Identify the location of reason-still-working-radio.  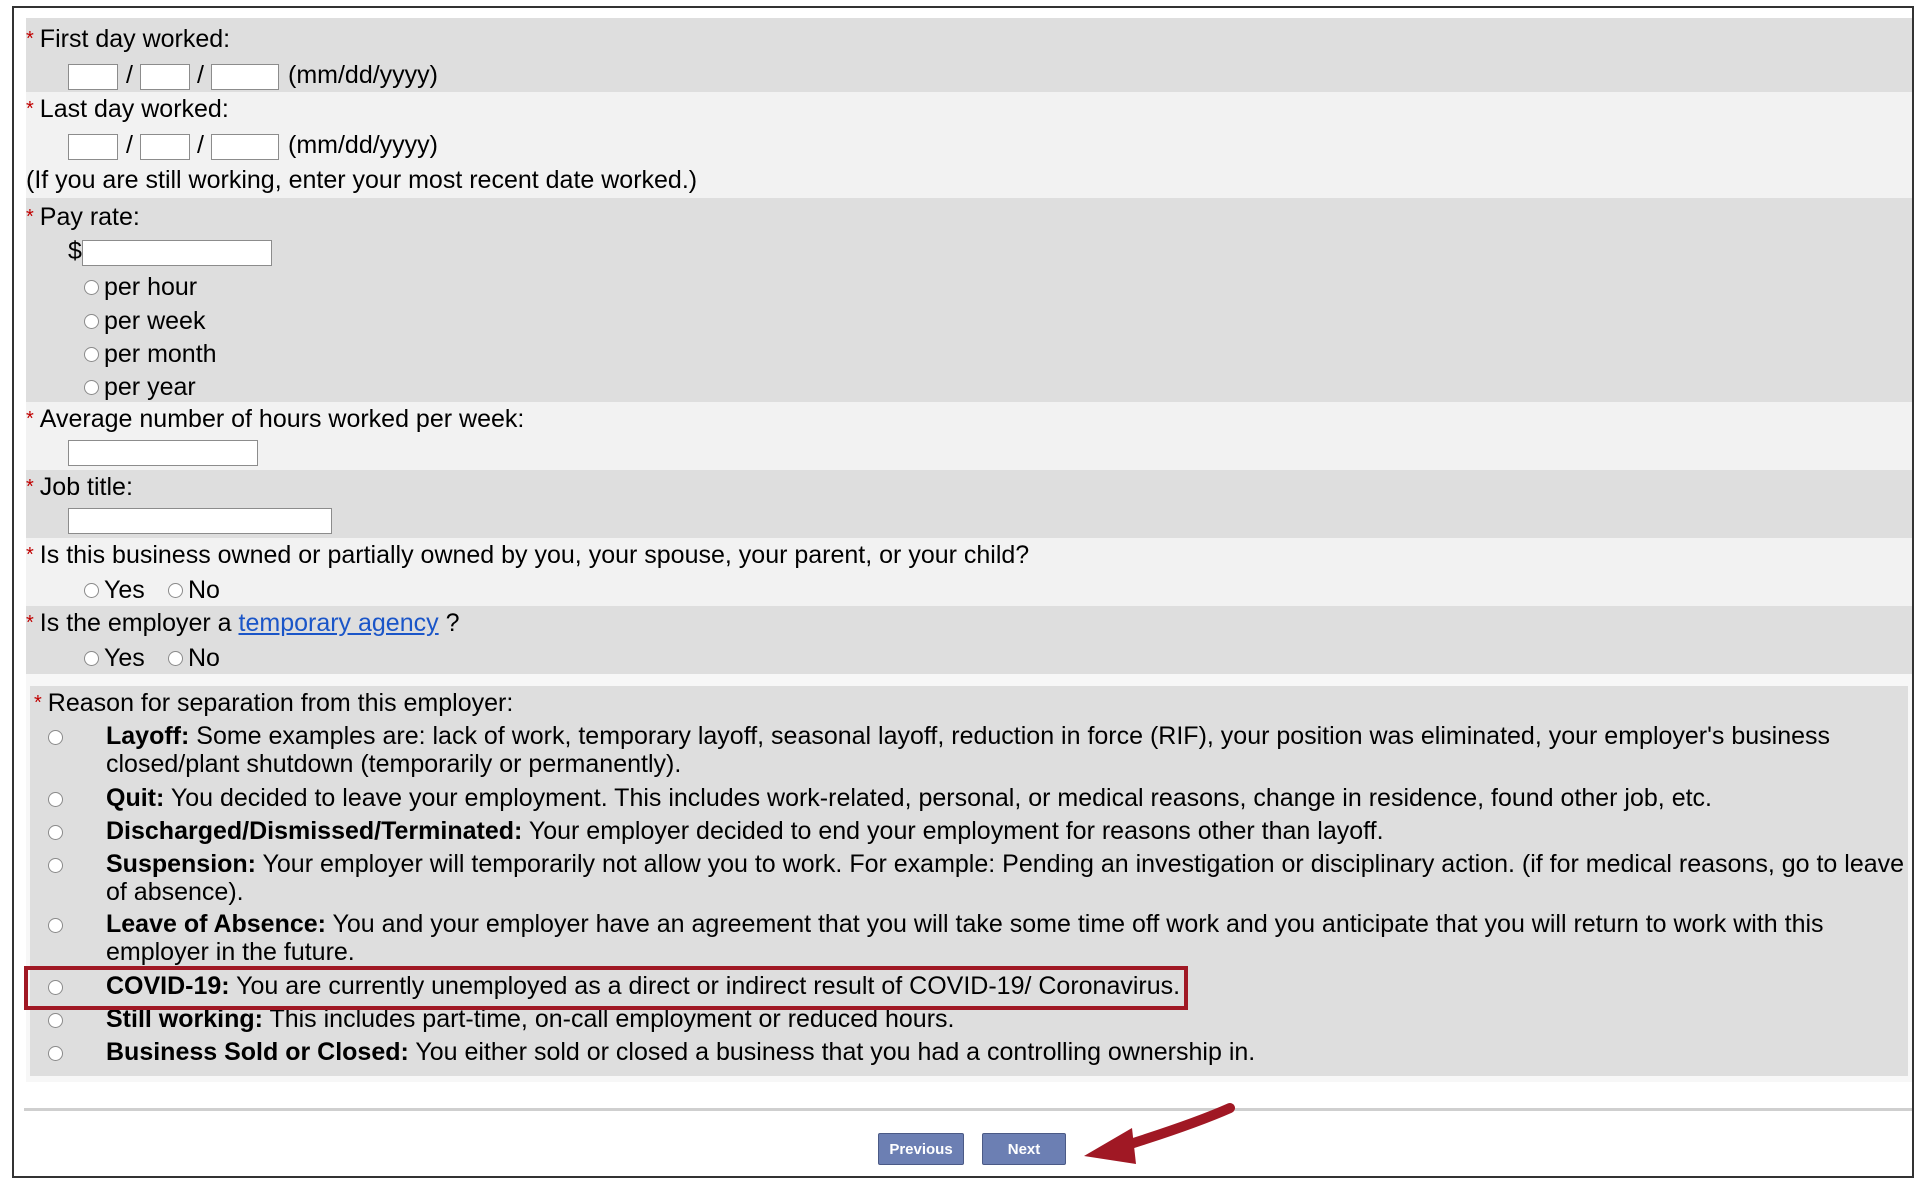
(55, 1020).